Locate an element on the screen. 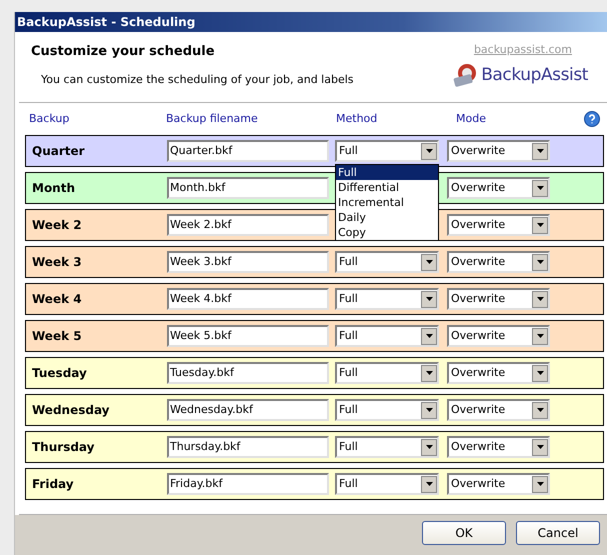  dialog-button: Cancel is located at coordinates (558, 533).